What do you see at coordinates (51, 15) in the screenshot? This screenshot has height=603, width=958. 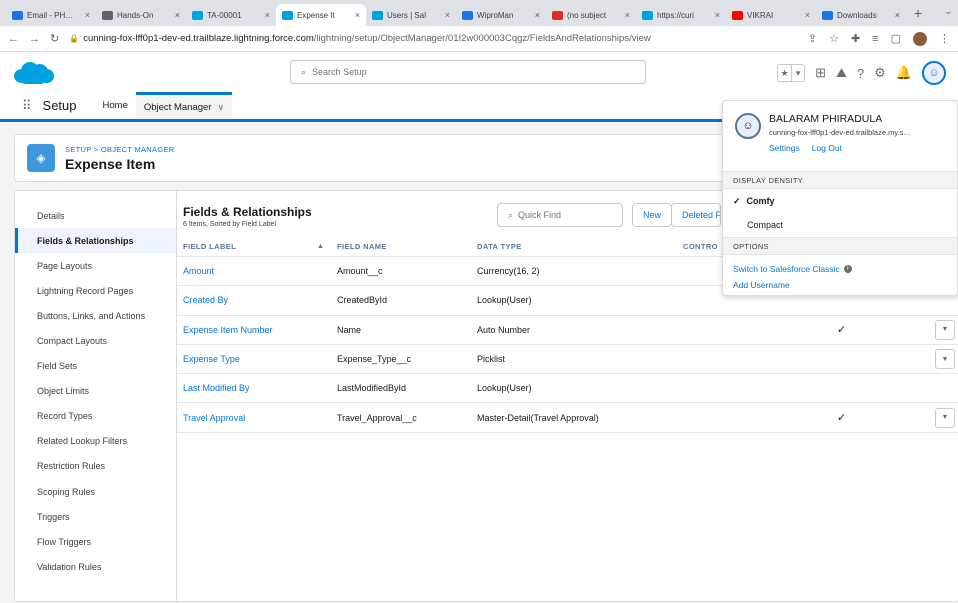 I see `browser-tab: Email - PH… ×` at bounding box center [51, 15].